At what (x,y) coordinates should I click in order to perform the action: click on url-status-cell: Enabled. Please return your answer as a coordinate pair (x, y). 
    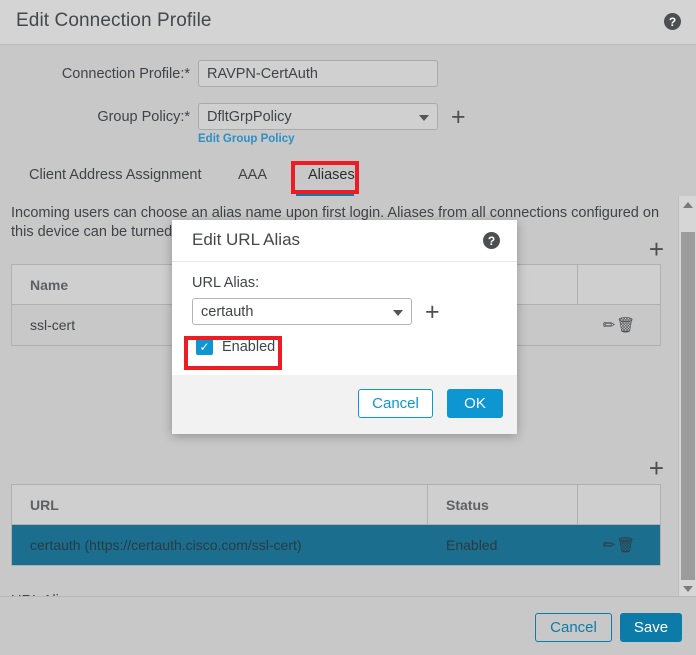
    Looking at the image, I should click on (472, 545).